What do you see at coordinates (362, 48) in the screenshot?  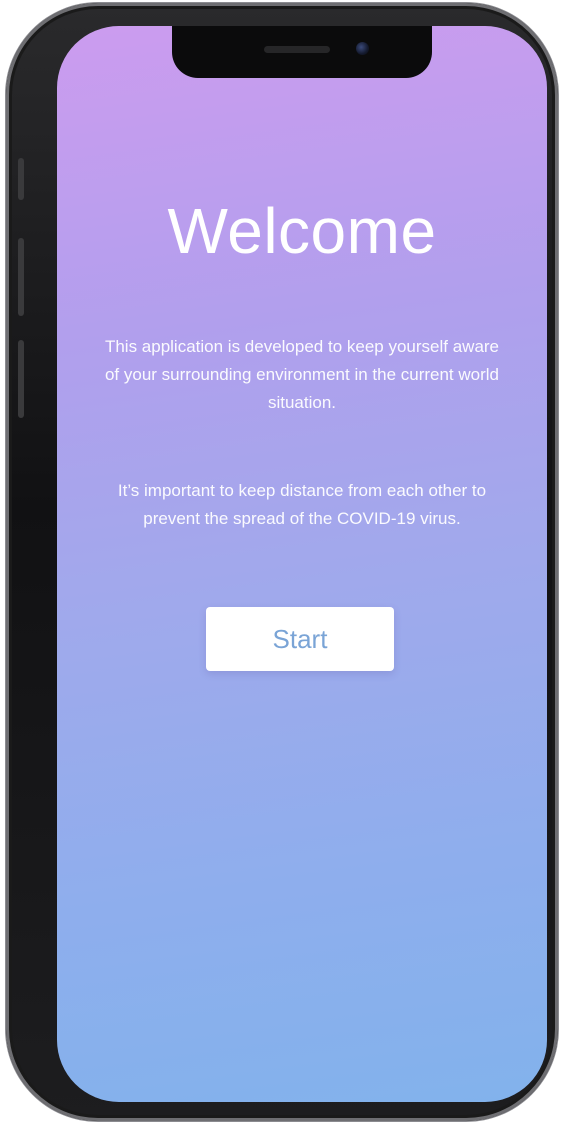 I see `front-camera-icon` at bounding box center [362, 48].